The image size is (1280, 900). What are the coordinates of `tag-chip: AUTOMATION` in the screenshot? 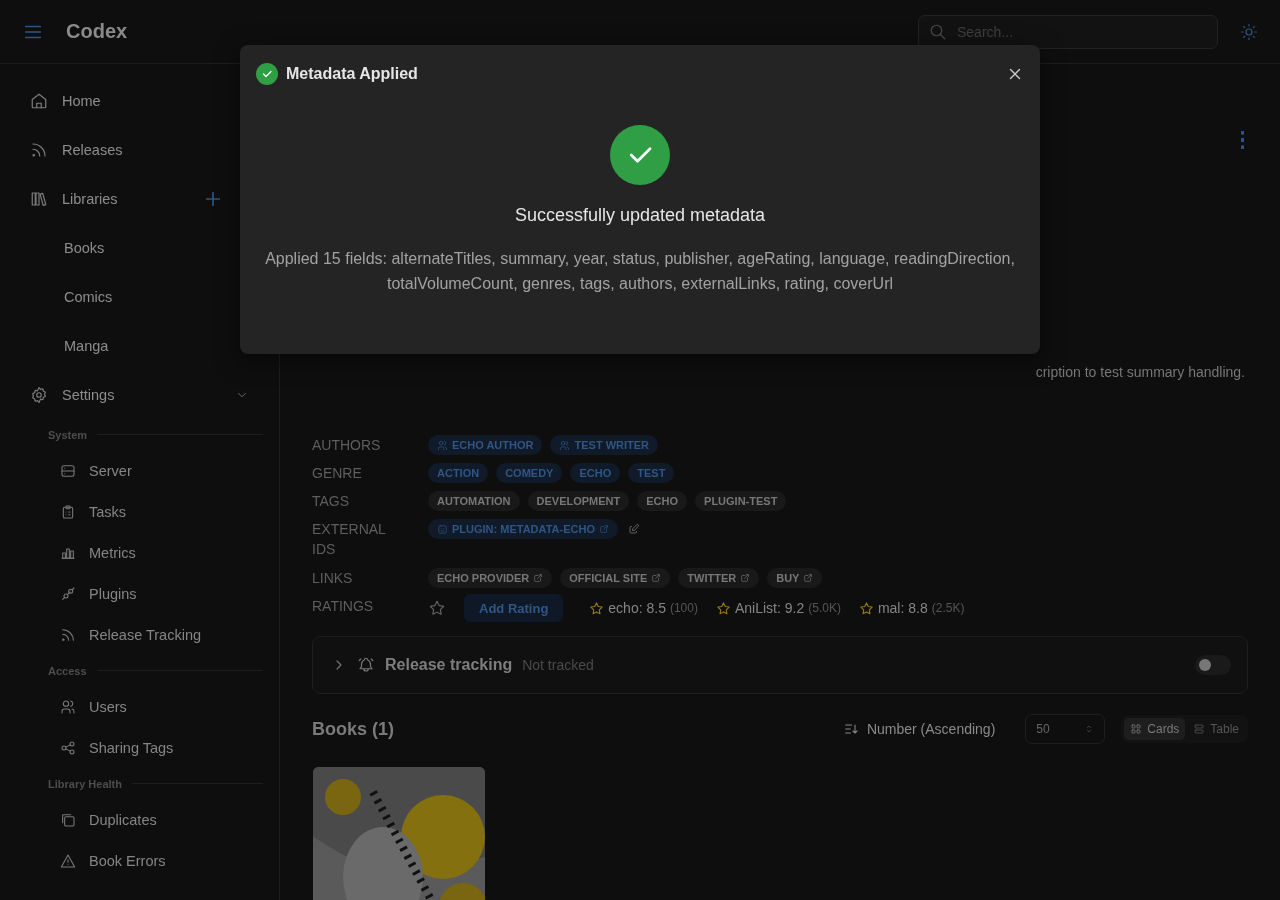 It's located at (474, 501).